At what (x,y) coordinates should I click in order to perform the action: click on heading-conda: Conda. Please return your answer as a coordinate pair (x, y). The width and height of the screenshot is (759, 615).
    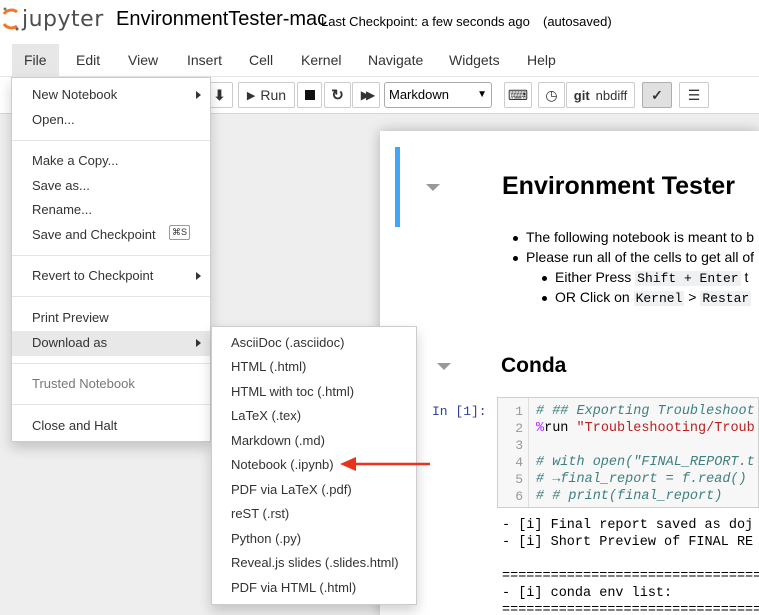
    Looking at the image, I should click on (534, 365).